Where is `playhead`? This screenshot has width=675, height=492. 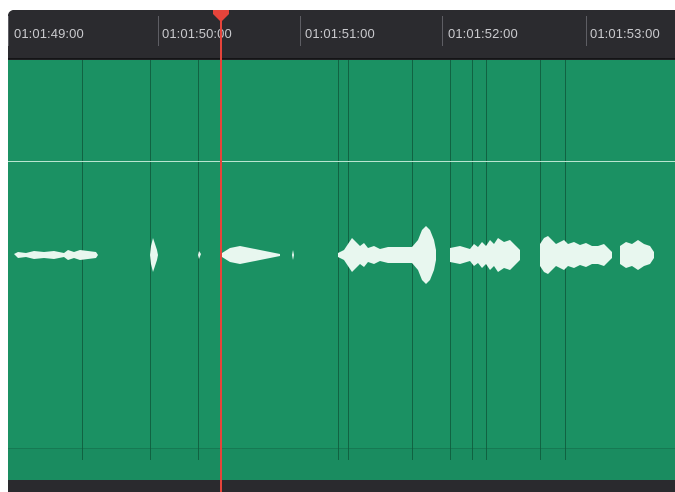
playhead is located at coordinates (221, 251).